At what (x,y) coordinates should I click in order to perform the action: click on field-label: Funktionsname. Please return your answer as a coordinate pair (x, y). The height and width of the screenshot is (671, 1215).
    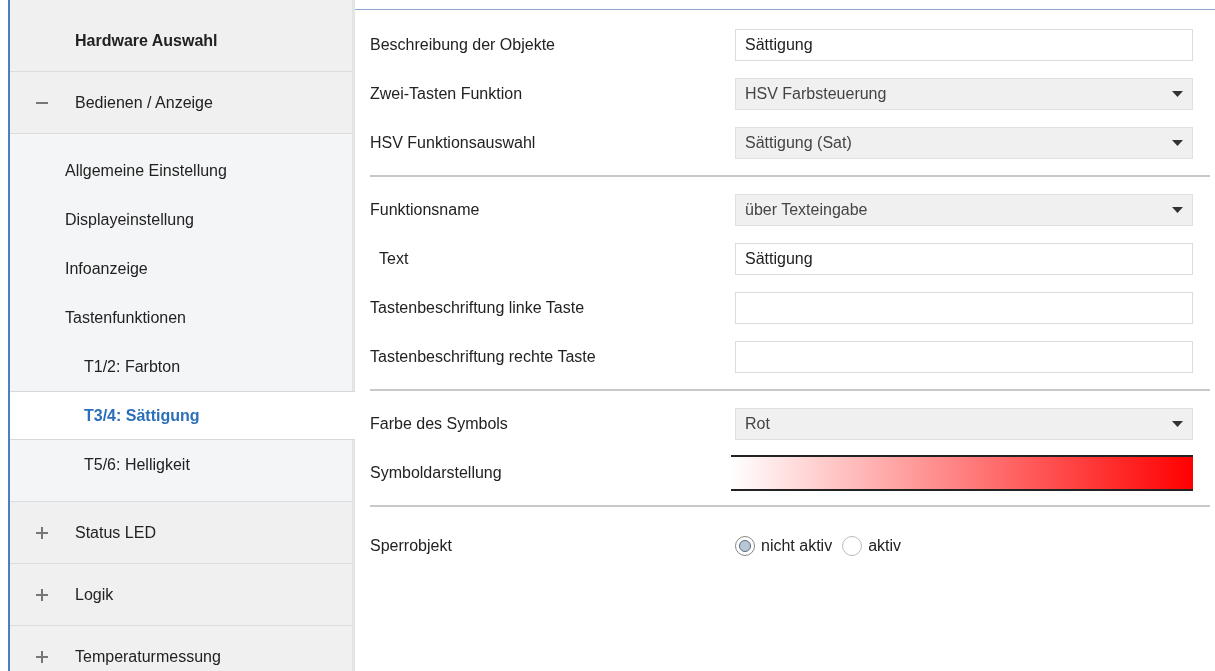
    Looking at the image, I should click on (425, 209).